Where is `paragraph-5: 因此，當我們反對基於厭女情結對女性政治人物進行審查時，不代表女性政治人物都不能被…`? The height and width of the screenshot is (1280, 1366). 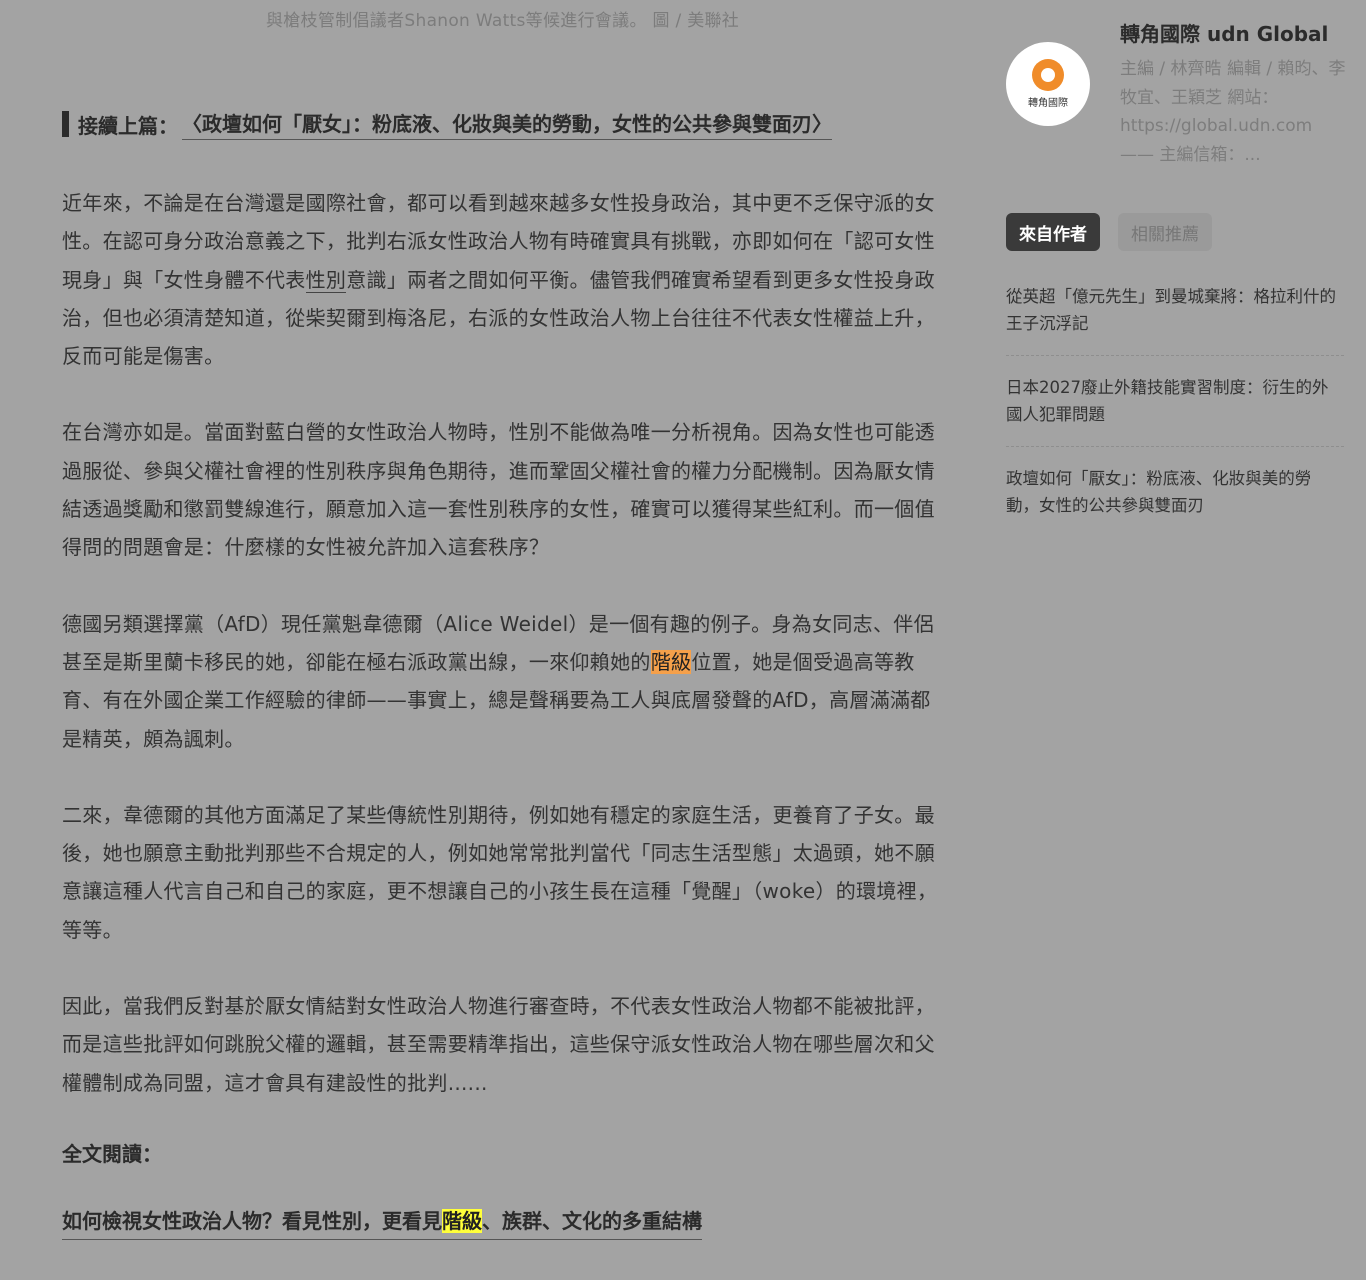
paragraph-5: 因此，當我們反對基於厭女情結對女性政治人物進行審查時，不代表女性政治人物都不能被… is located at coordinates (498, 1044).